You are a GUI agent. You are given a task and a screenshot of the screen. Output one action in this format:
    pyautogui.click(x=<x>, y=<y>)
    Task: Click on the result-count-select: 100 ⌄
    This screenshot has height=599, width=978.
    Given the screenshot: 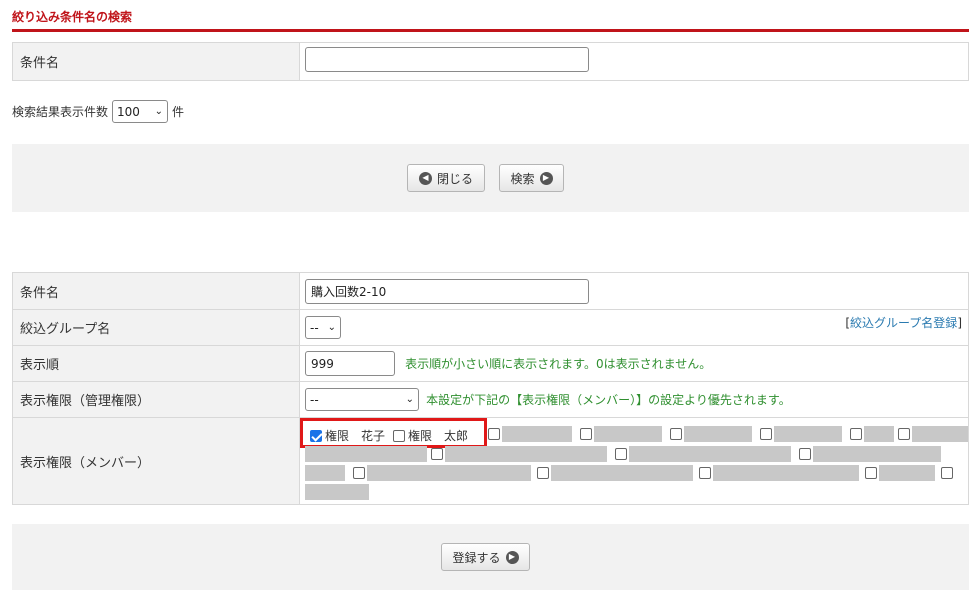 What is the action you would take?
    pyautogui.click(x=140, y=111)
    